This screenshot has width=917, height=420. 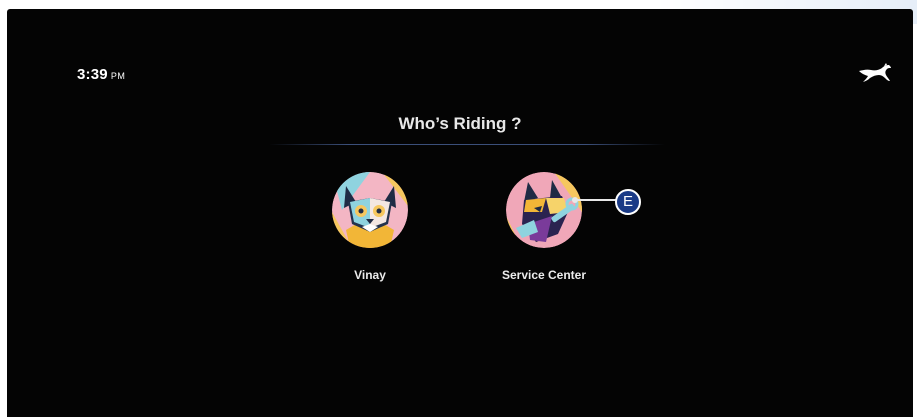 What do you see at coordinates (92, 74) in the screenshot?
I see `clock-time: 3:39` at bounding box center [92, 74].